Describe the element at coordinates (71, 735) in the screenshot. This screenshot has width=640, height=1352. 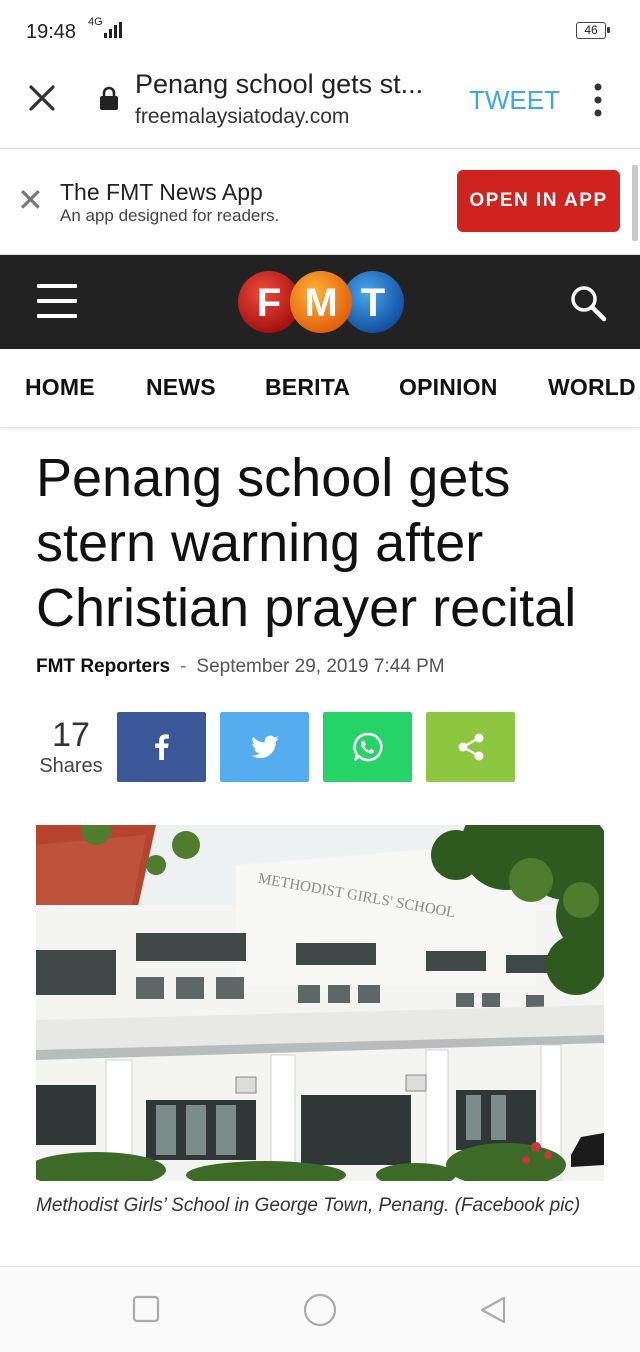
I see `share-count: 17` at that location.